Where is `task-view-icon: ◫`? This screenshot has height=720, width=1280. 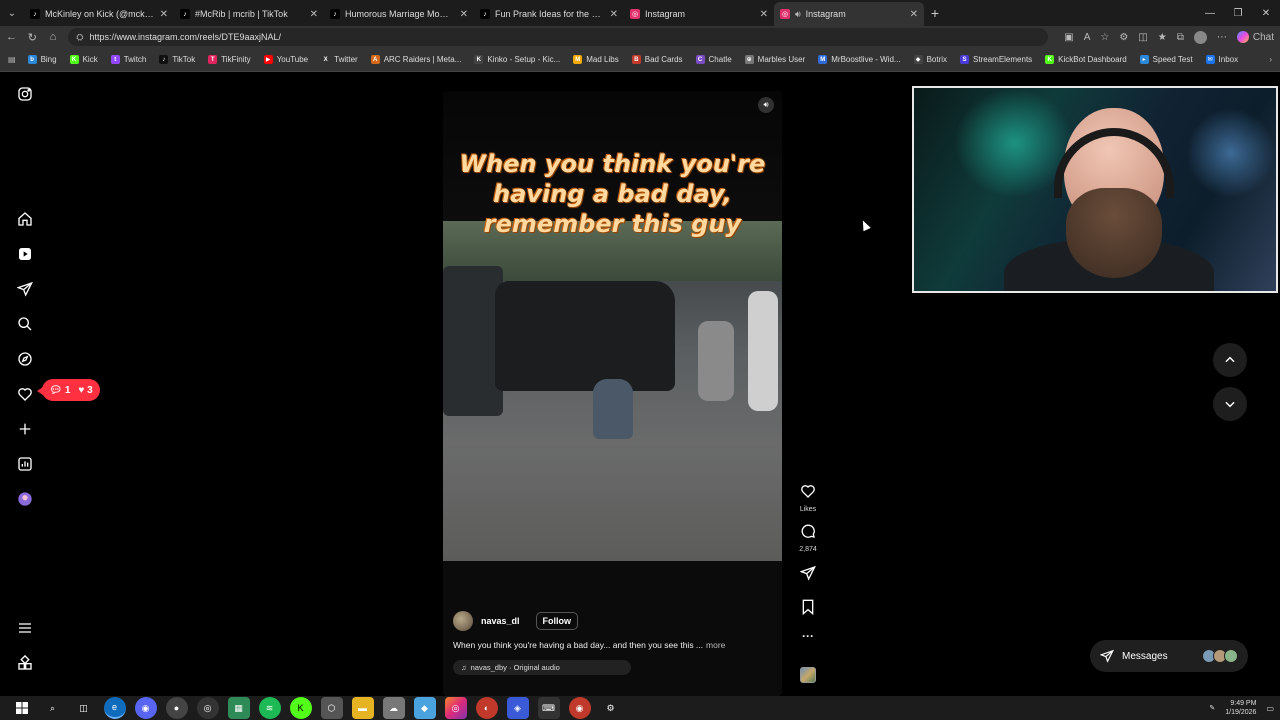 task-view-icon: ◫ is located at coordinates (84, 708).